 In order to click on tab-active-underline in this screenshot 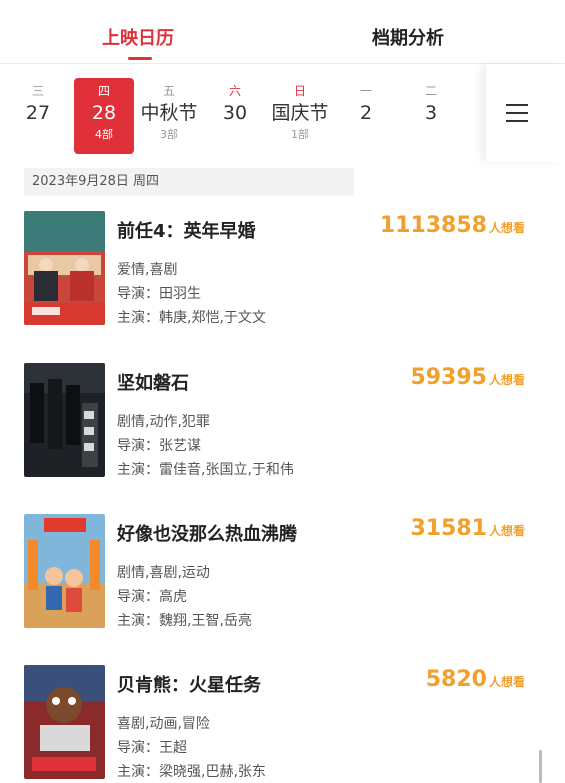, I will do `click(140, 58)`.